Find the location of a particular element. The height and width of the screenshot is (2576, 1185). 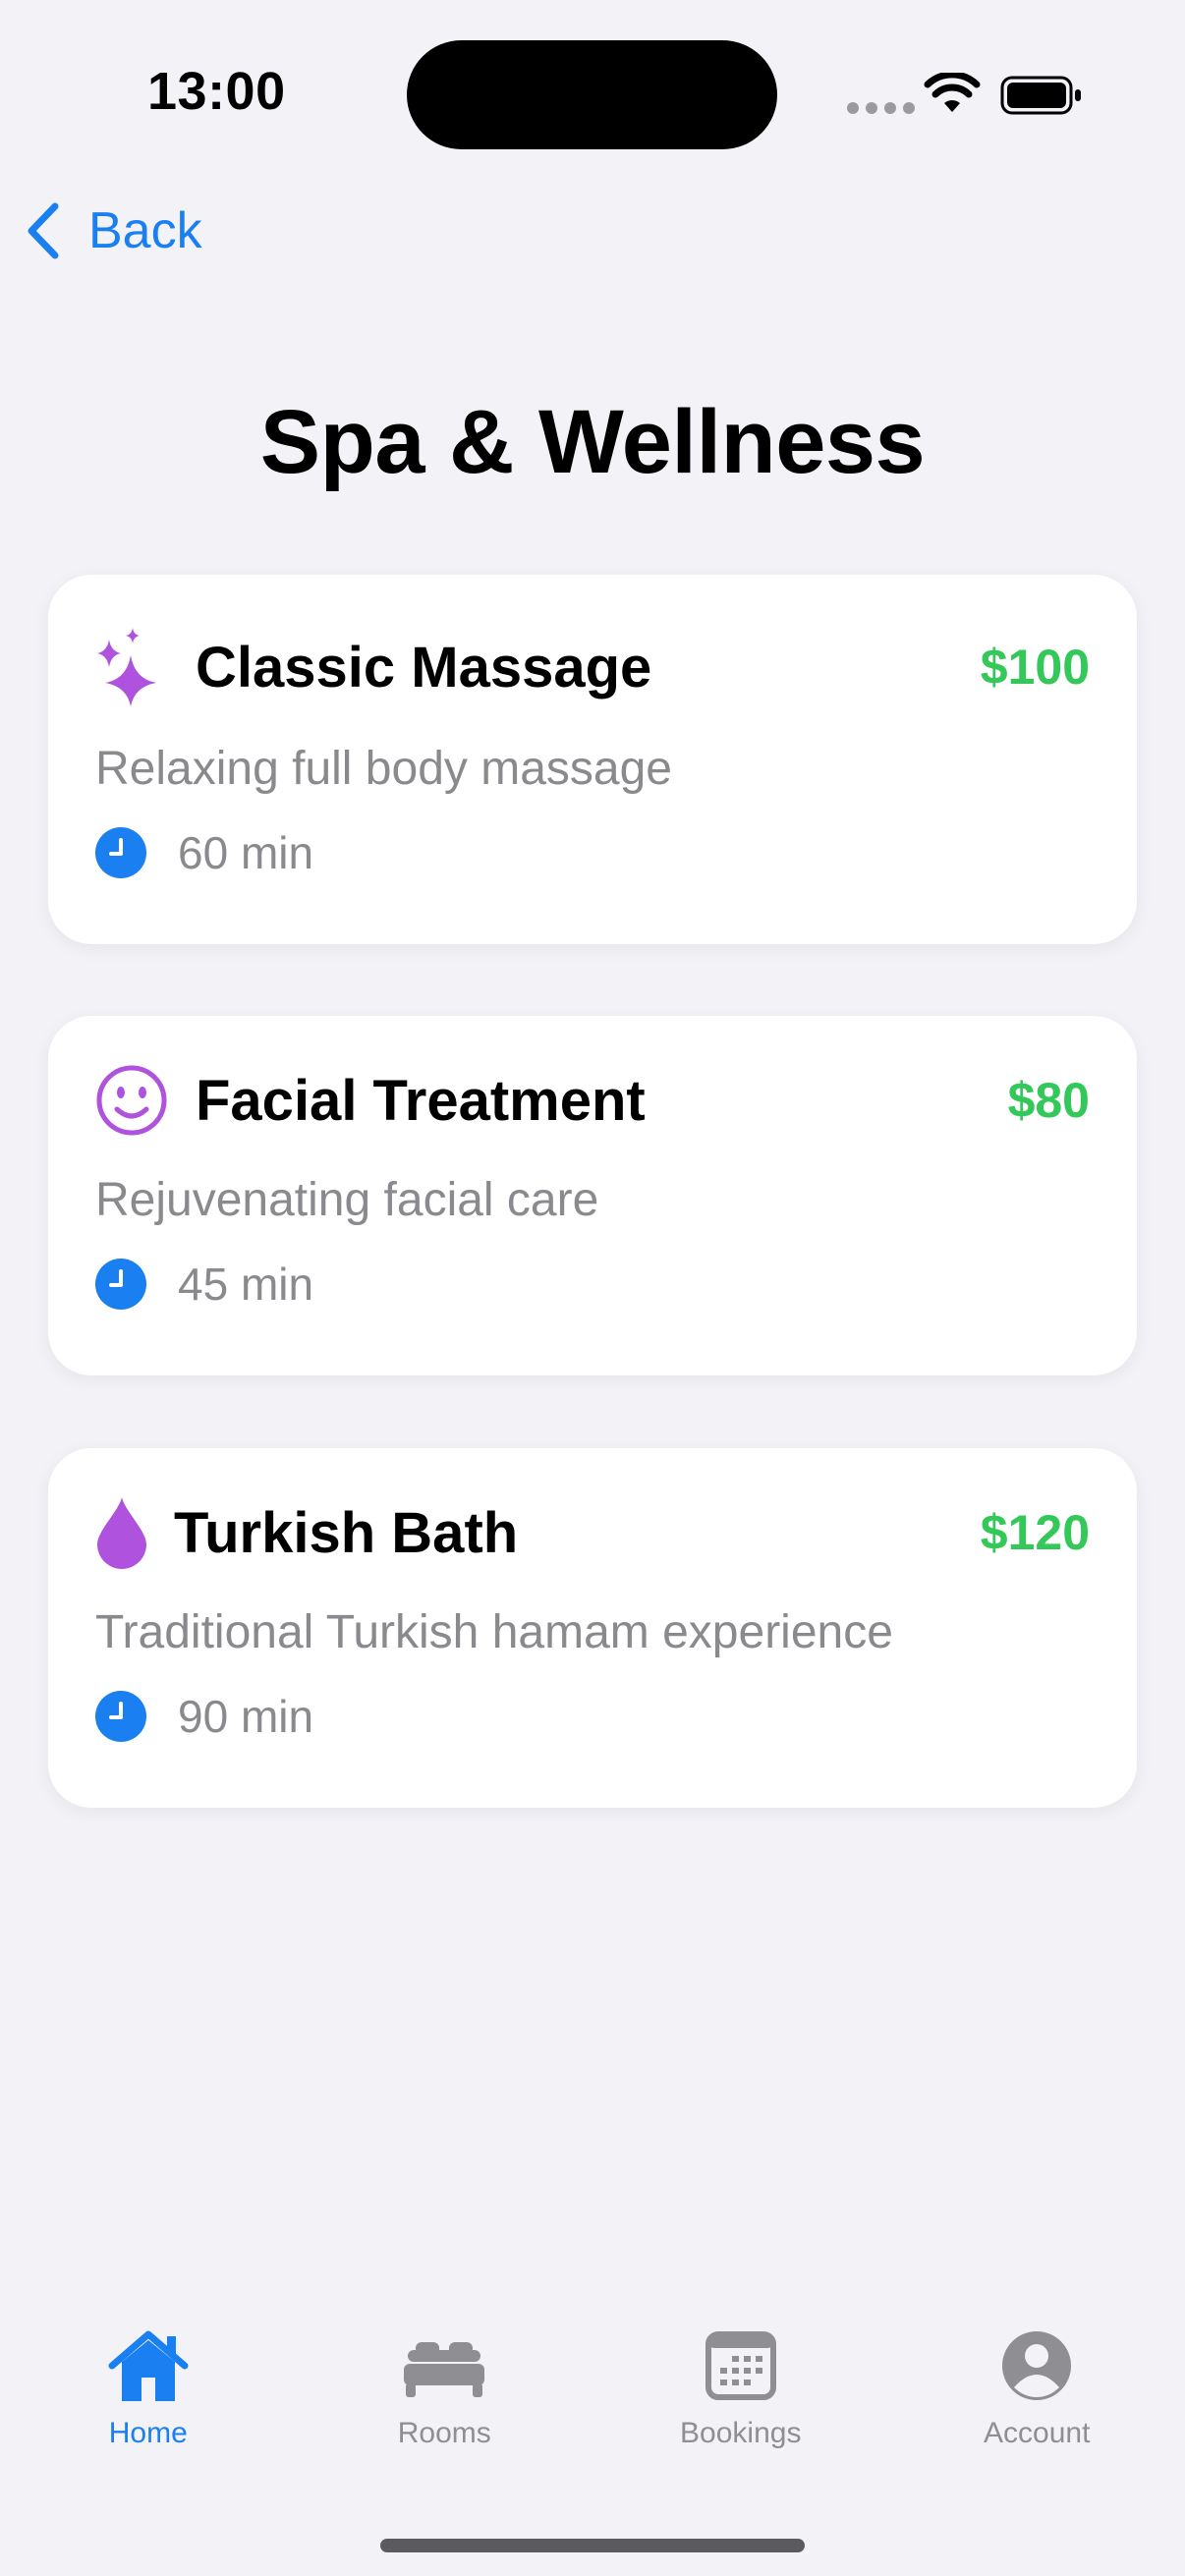

tab-label: Account is located at coordinates (1038, 2433).